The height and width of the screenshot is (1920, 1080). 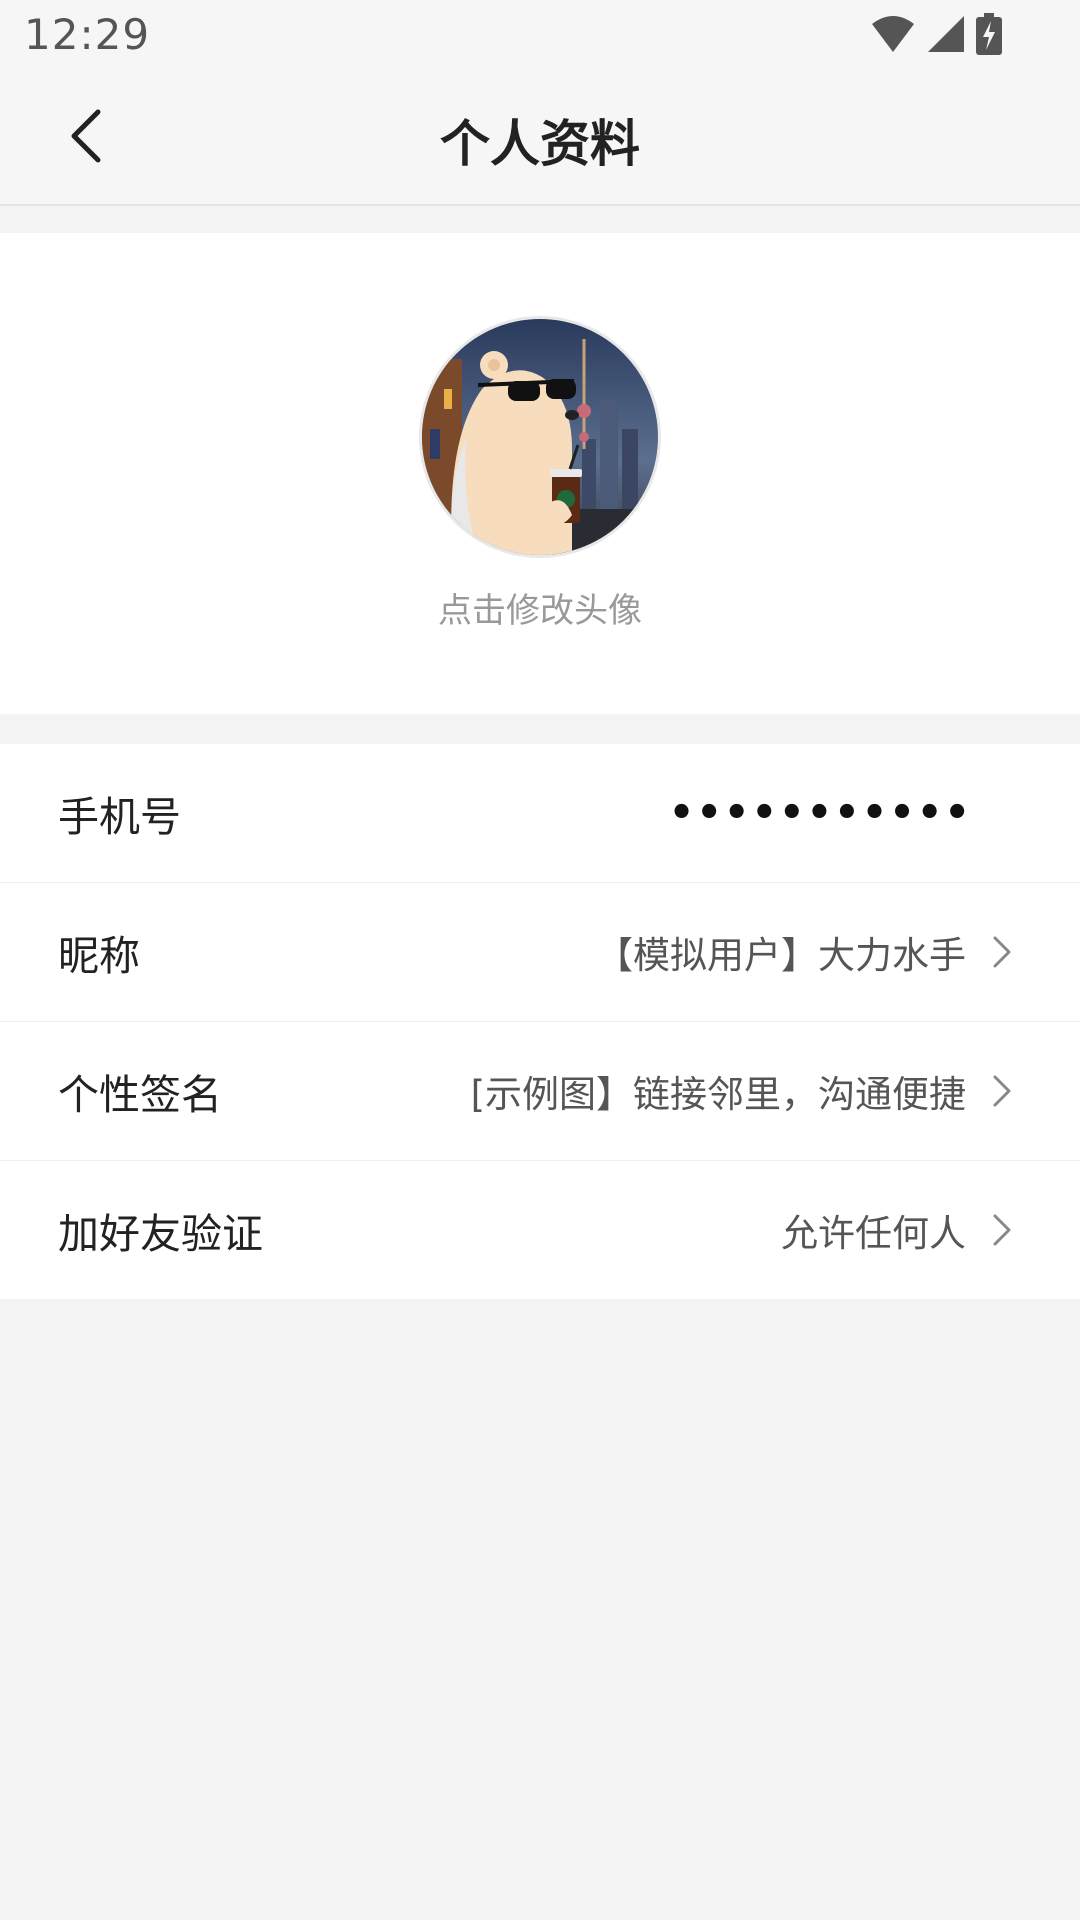 I want to click on status-bar: 12:29, so click(x=540, y=36).